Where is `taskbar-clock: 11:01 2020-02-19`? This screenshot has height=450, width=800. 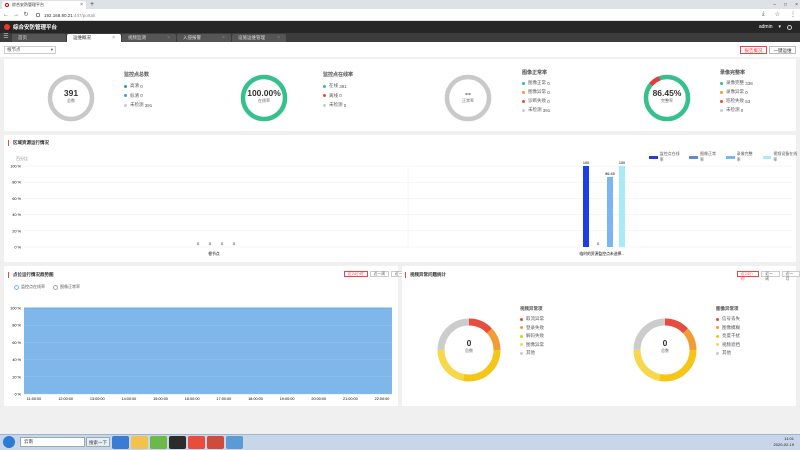
taskbar-clock: 11:01 2020-02-19 is located at coordinates (784, 442).